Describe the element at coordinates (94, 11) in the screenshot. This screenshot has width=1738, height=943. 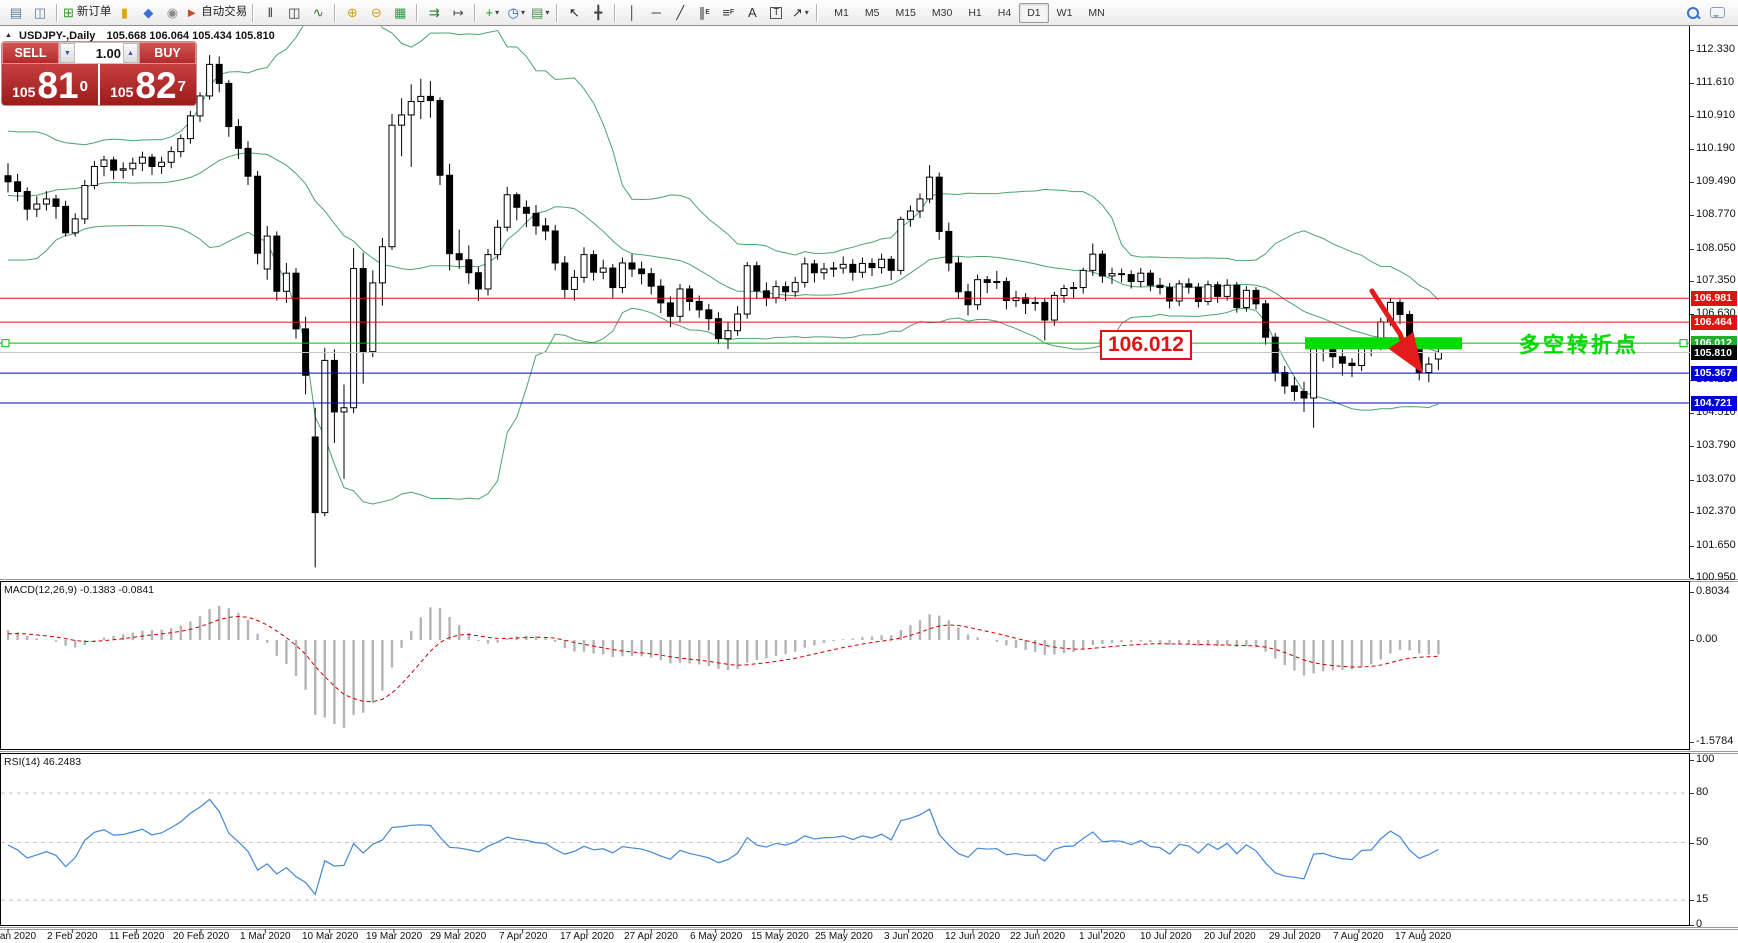
I see `new-order-icon-label: 新订单` at that location.